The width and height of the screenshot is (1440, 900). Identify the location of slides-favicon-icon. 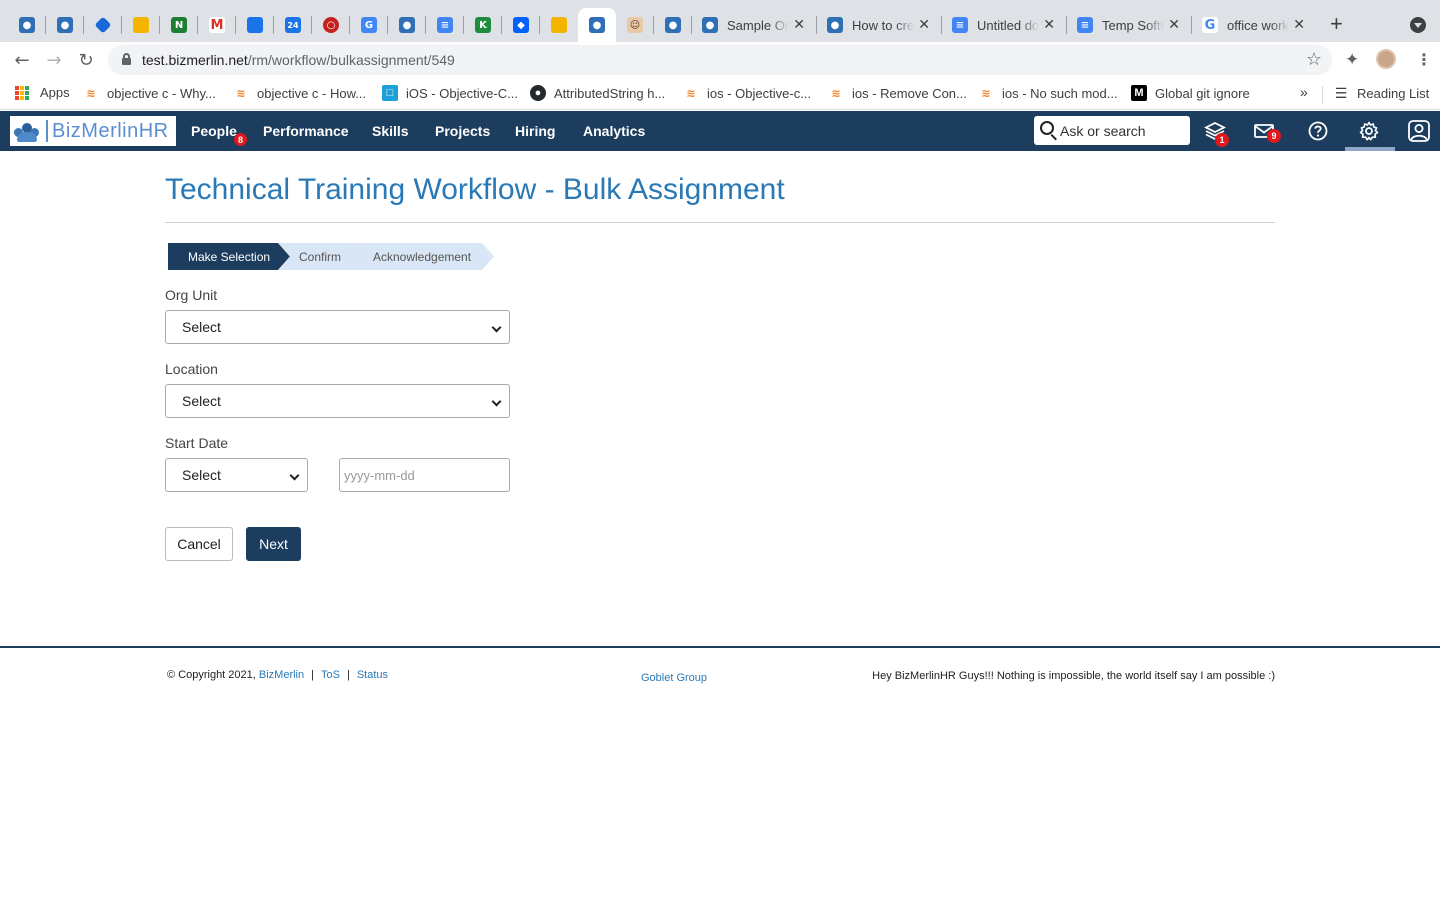
(141, 25).